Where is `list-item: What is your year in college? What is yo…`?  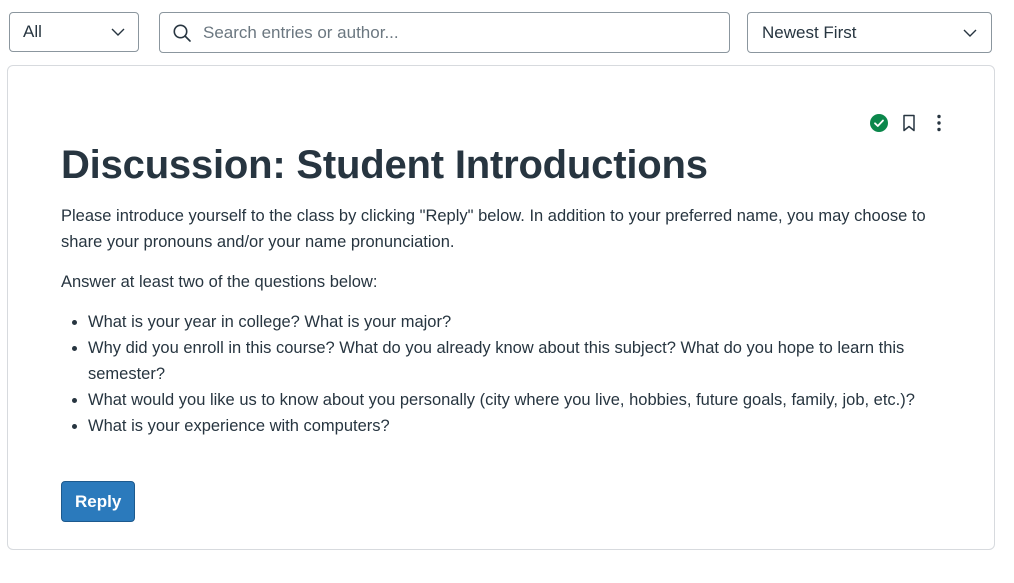 list-item: What is your year in college? What is yo… is located at coordinates (529, 322).